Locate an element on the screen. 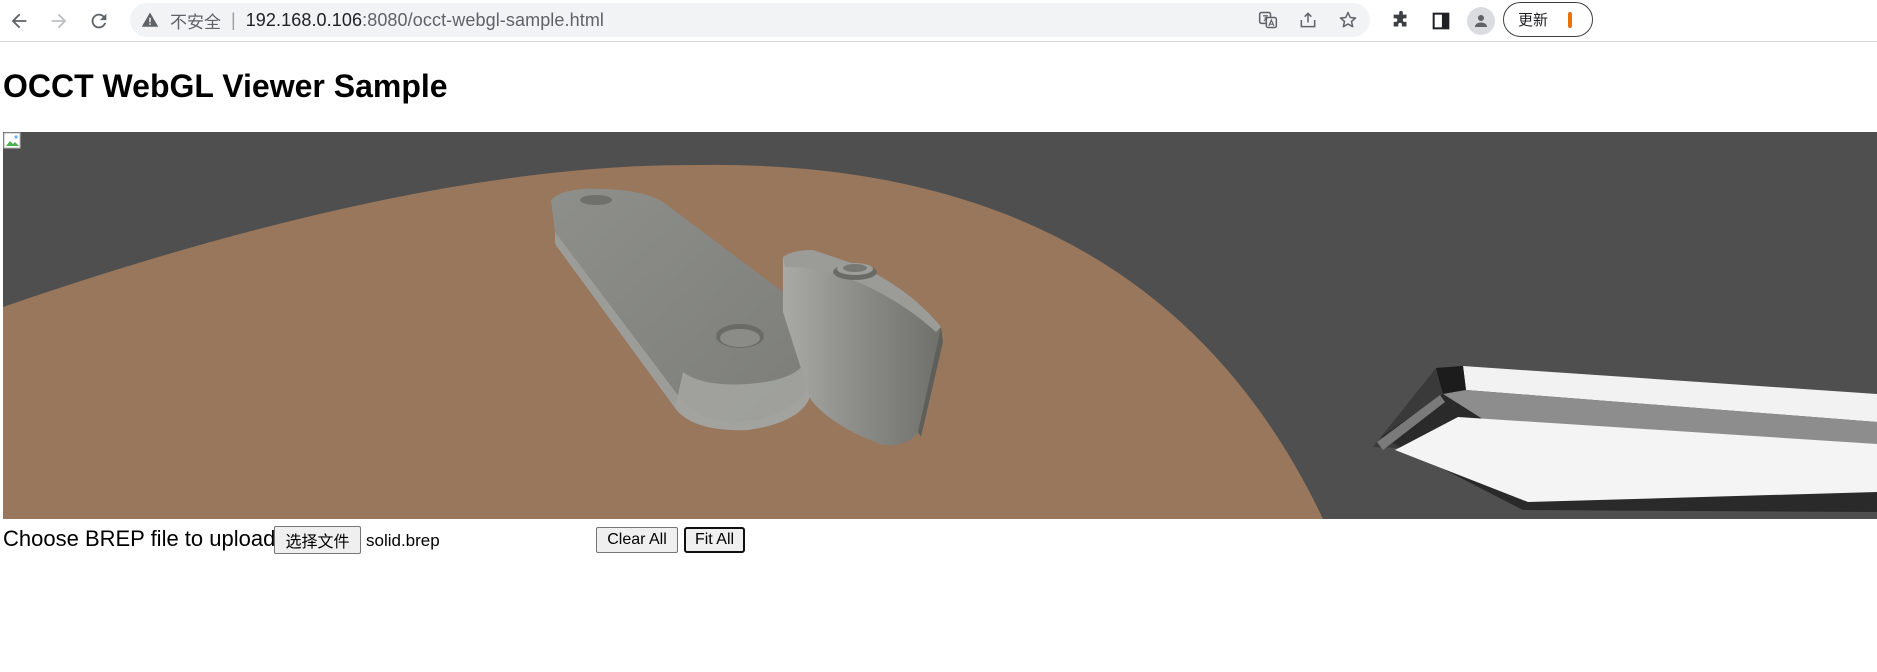 This screenshot has width=1877, height=672. forward-button is located at coordinates (59, 21).